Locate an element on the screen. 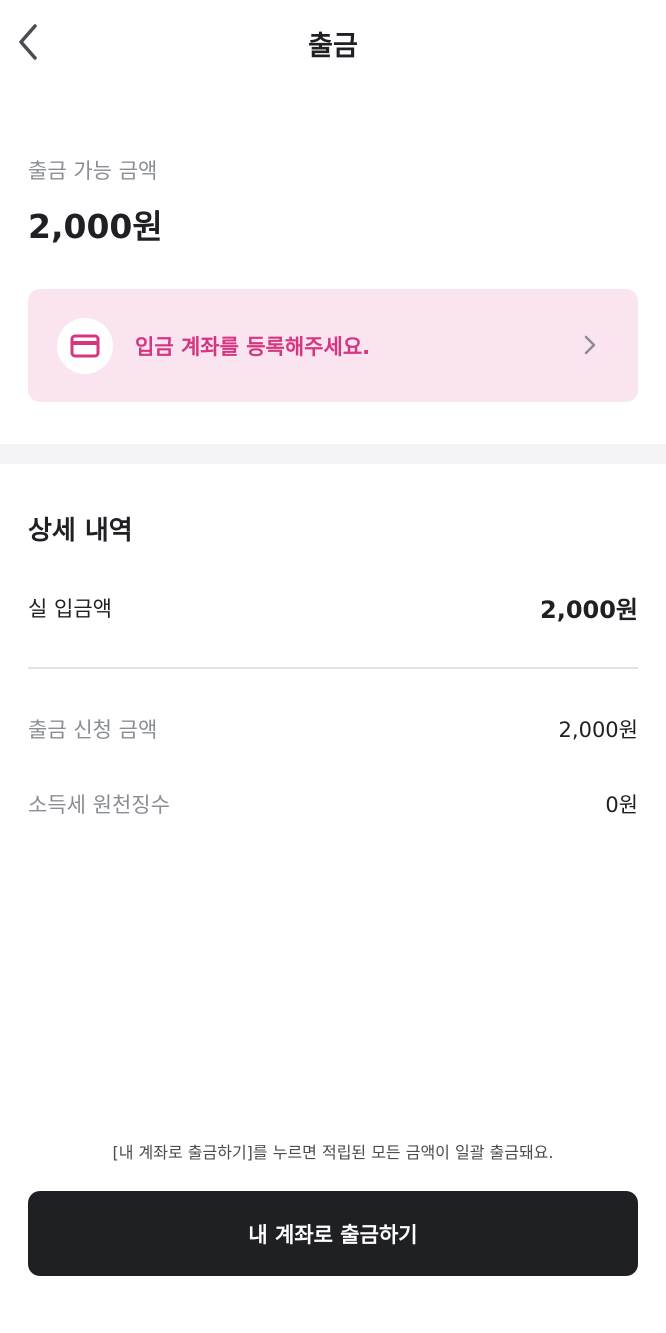 The height and width of the screenshot is (1333, 666). net-deposit-value: 2,000원 is located at coordinates (589, 610).